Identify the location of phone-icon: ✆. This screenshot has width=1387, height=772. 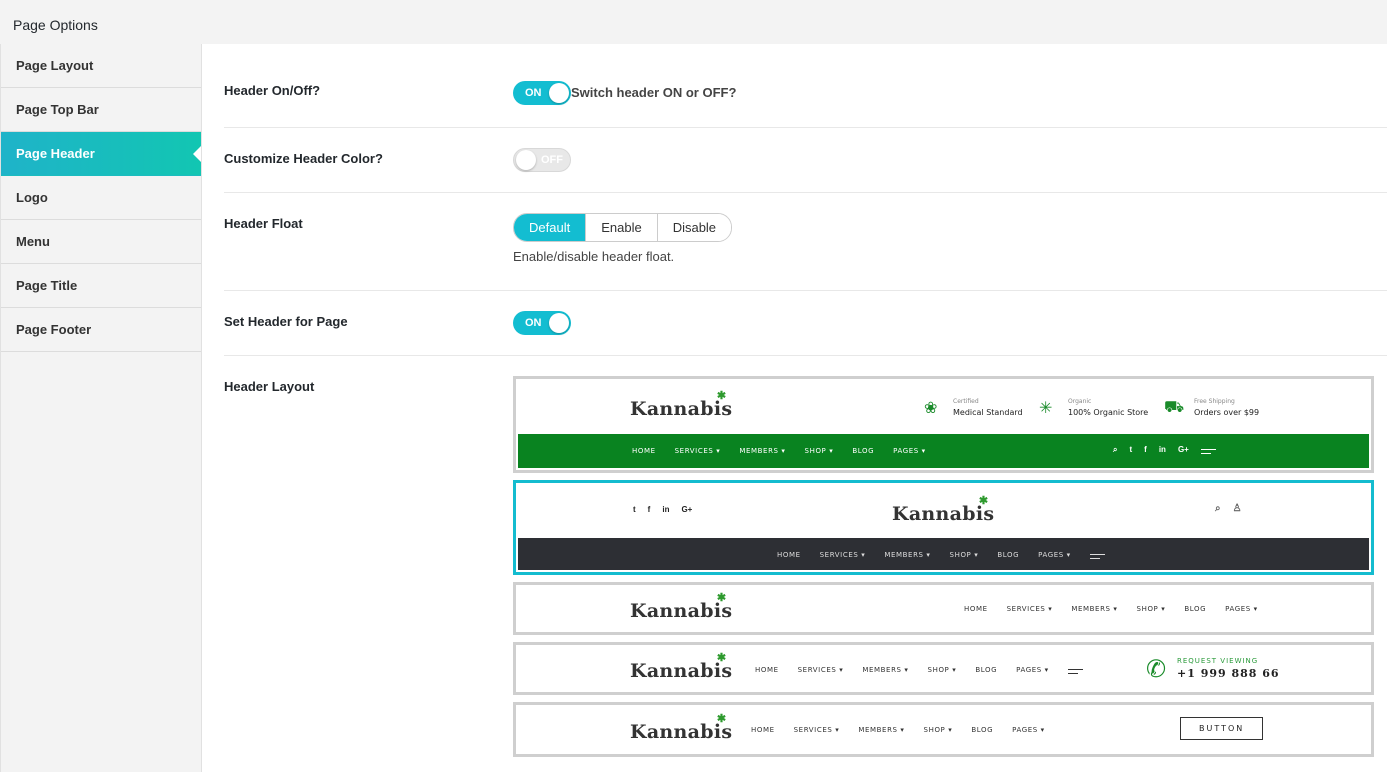
(1156, 669).